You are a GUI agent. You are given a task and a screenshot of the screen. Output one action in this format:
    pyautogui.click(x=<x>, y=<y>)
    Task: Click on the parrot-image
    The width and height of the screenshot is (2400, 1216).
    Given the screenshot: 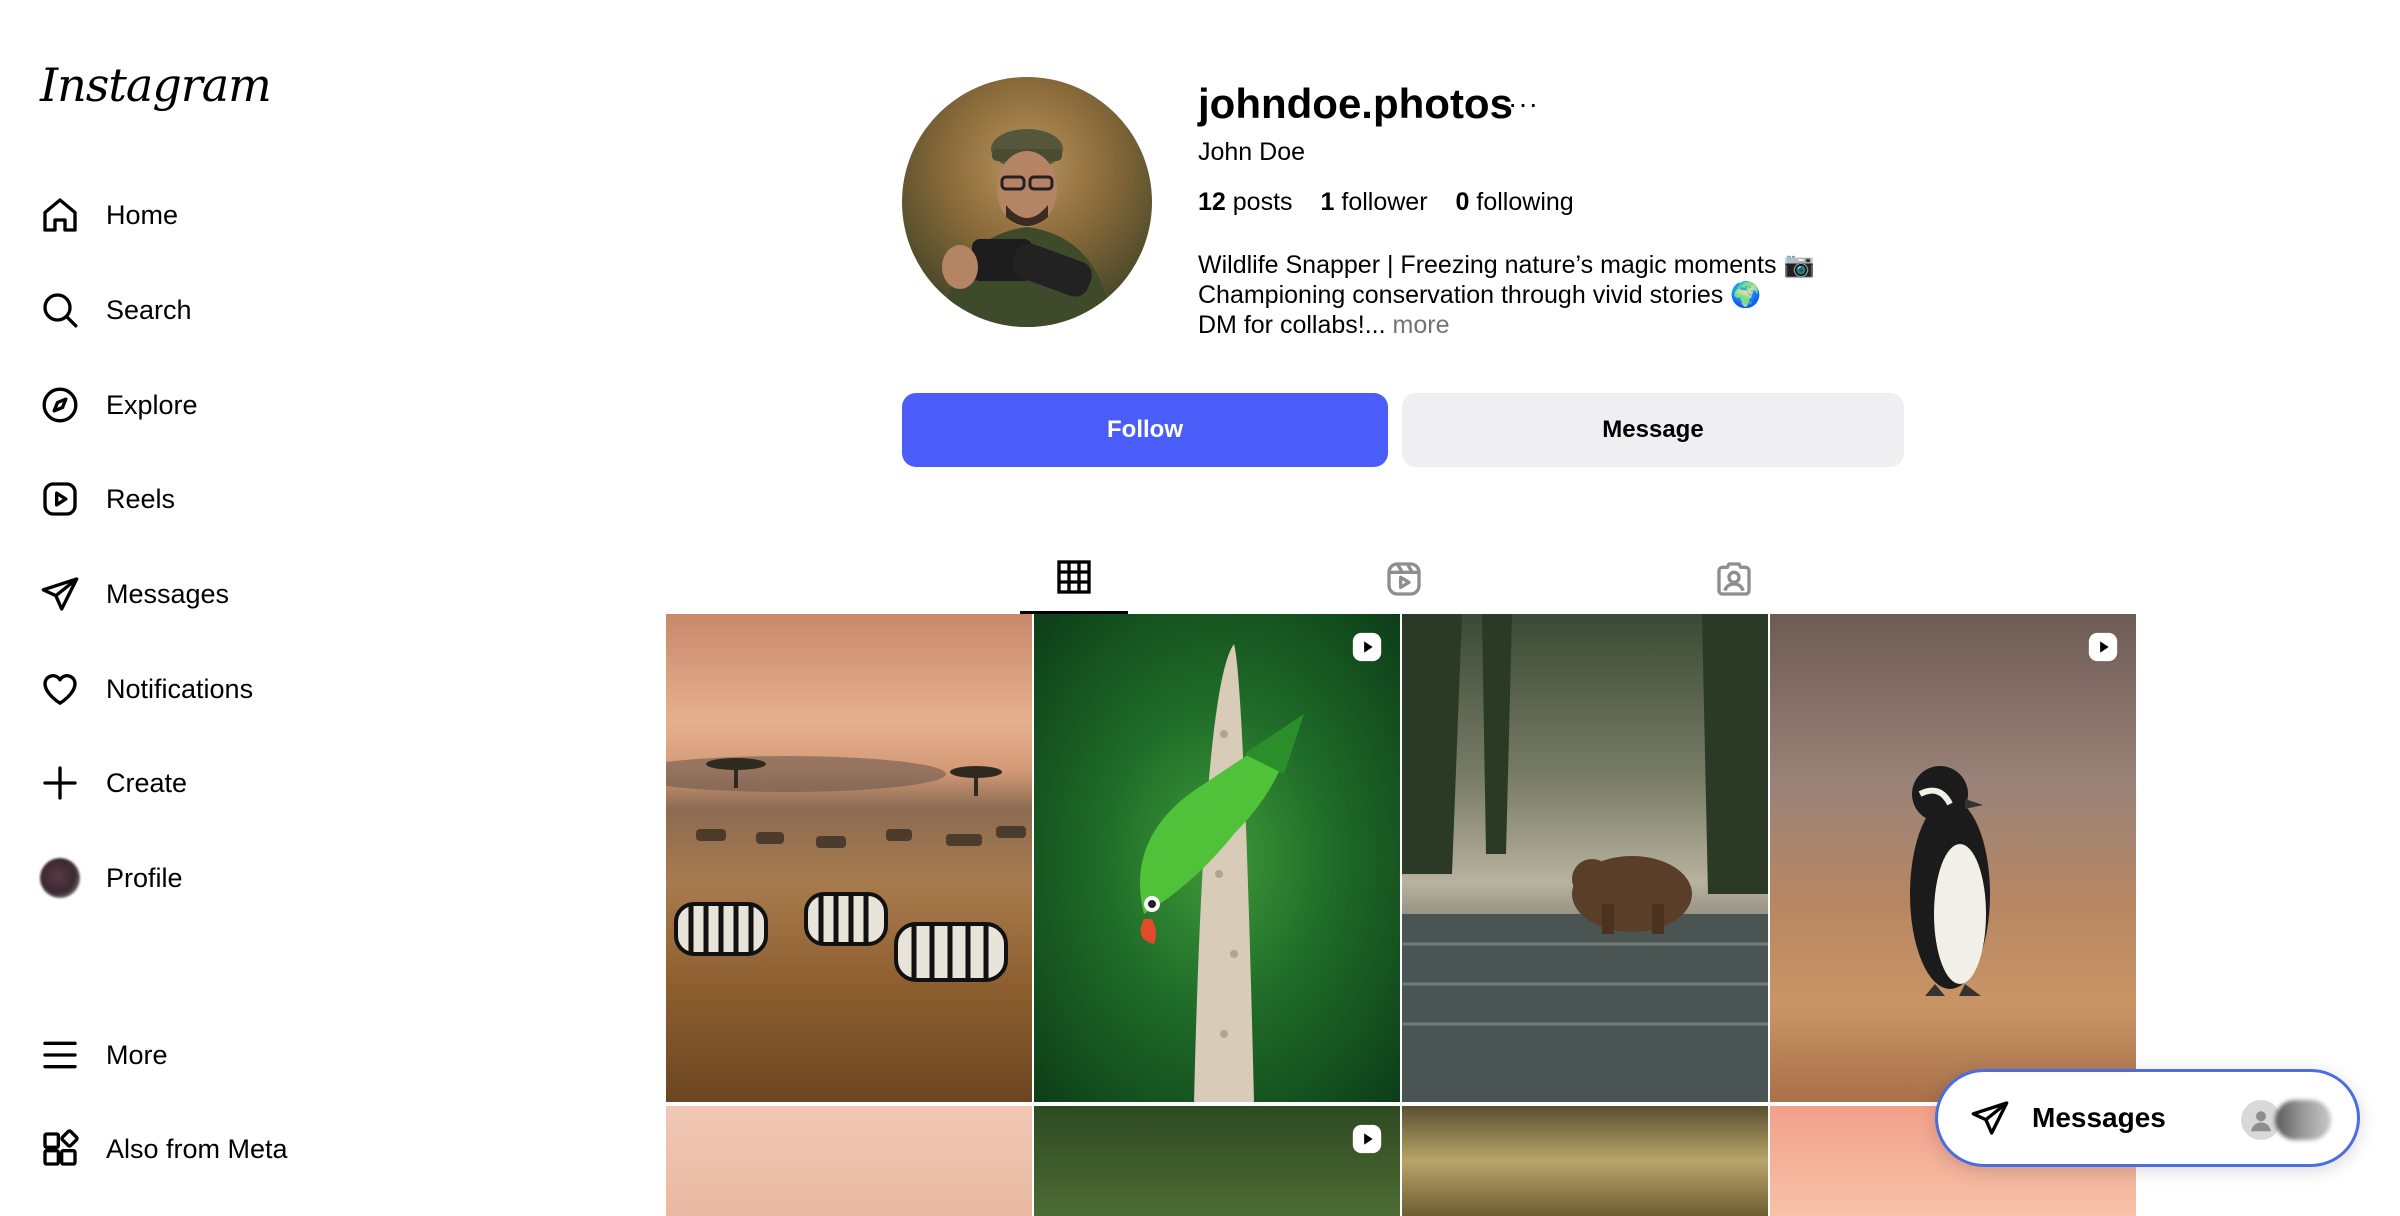 What is the action you would take?
    pyautogui.click(x=1222, y=873)
    